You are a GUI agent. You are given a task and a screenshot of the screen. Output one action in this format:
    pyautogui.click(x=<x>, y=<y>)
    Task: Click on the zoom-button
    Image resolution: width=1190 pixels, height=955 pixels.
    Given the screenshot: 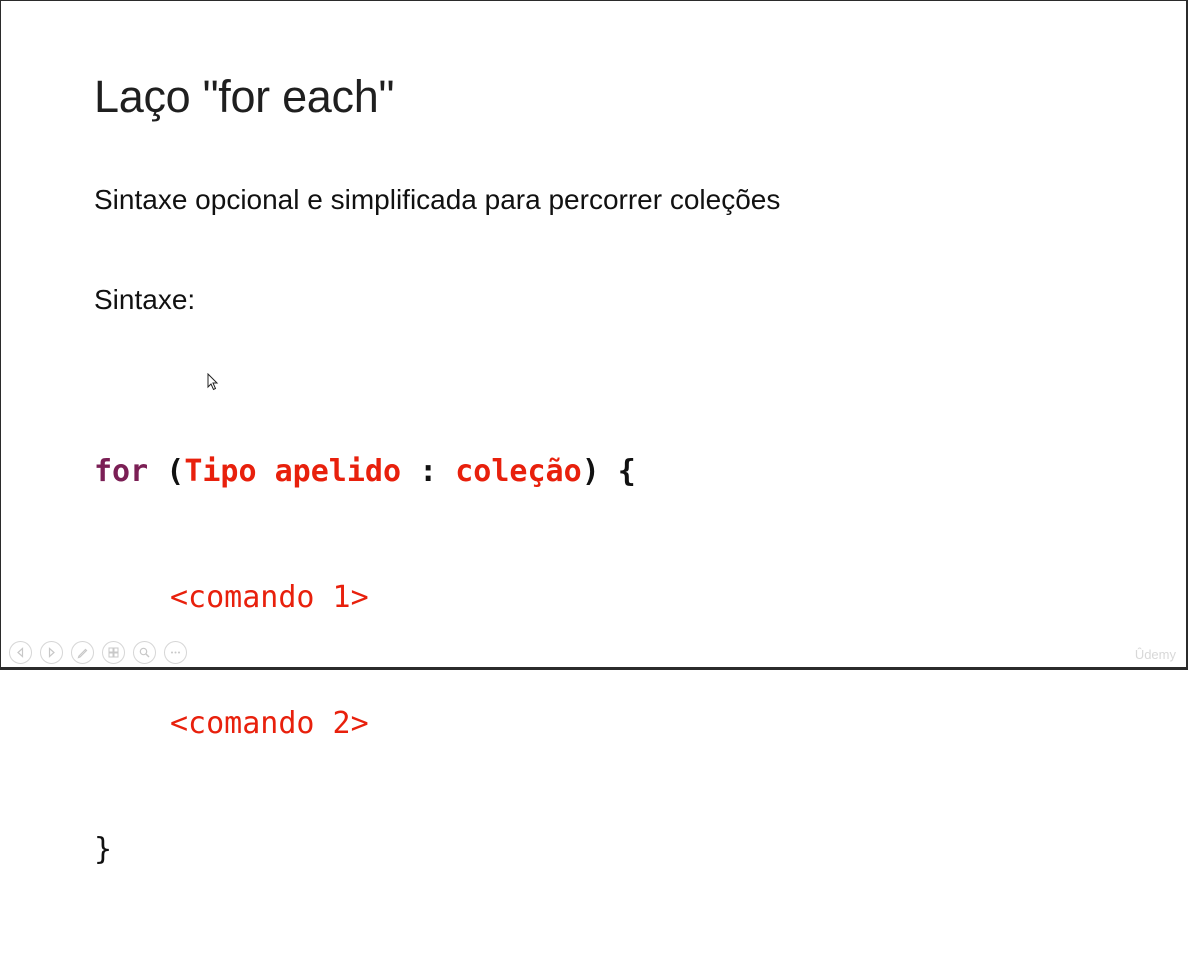 What is the action you would take?
    pyautogui.click(x=144, y=652)
    